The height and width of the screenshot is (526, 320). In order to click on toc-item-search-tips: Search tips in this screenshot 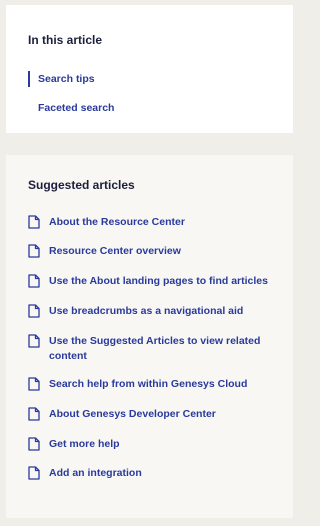, I will do `click(61, 79)`.